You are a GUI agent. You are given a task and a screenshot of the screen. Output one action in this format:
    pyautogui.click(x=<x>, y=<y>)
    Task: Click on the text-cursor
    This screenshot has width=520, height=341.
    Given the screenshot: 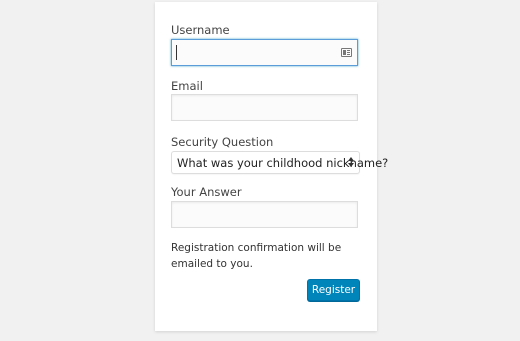 What is the action you would take?
    pyautogui.click(x=176, y=52)
    